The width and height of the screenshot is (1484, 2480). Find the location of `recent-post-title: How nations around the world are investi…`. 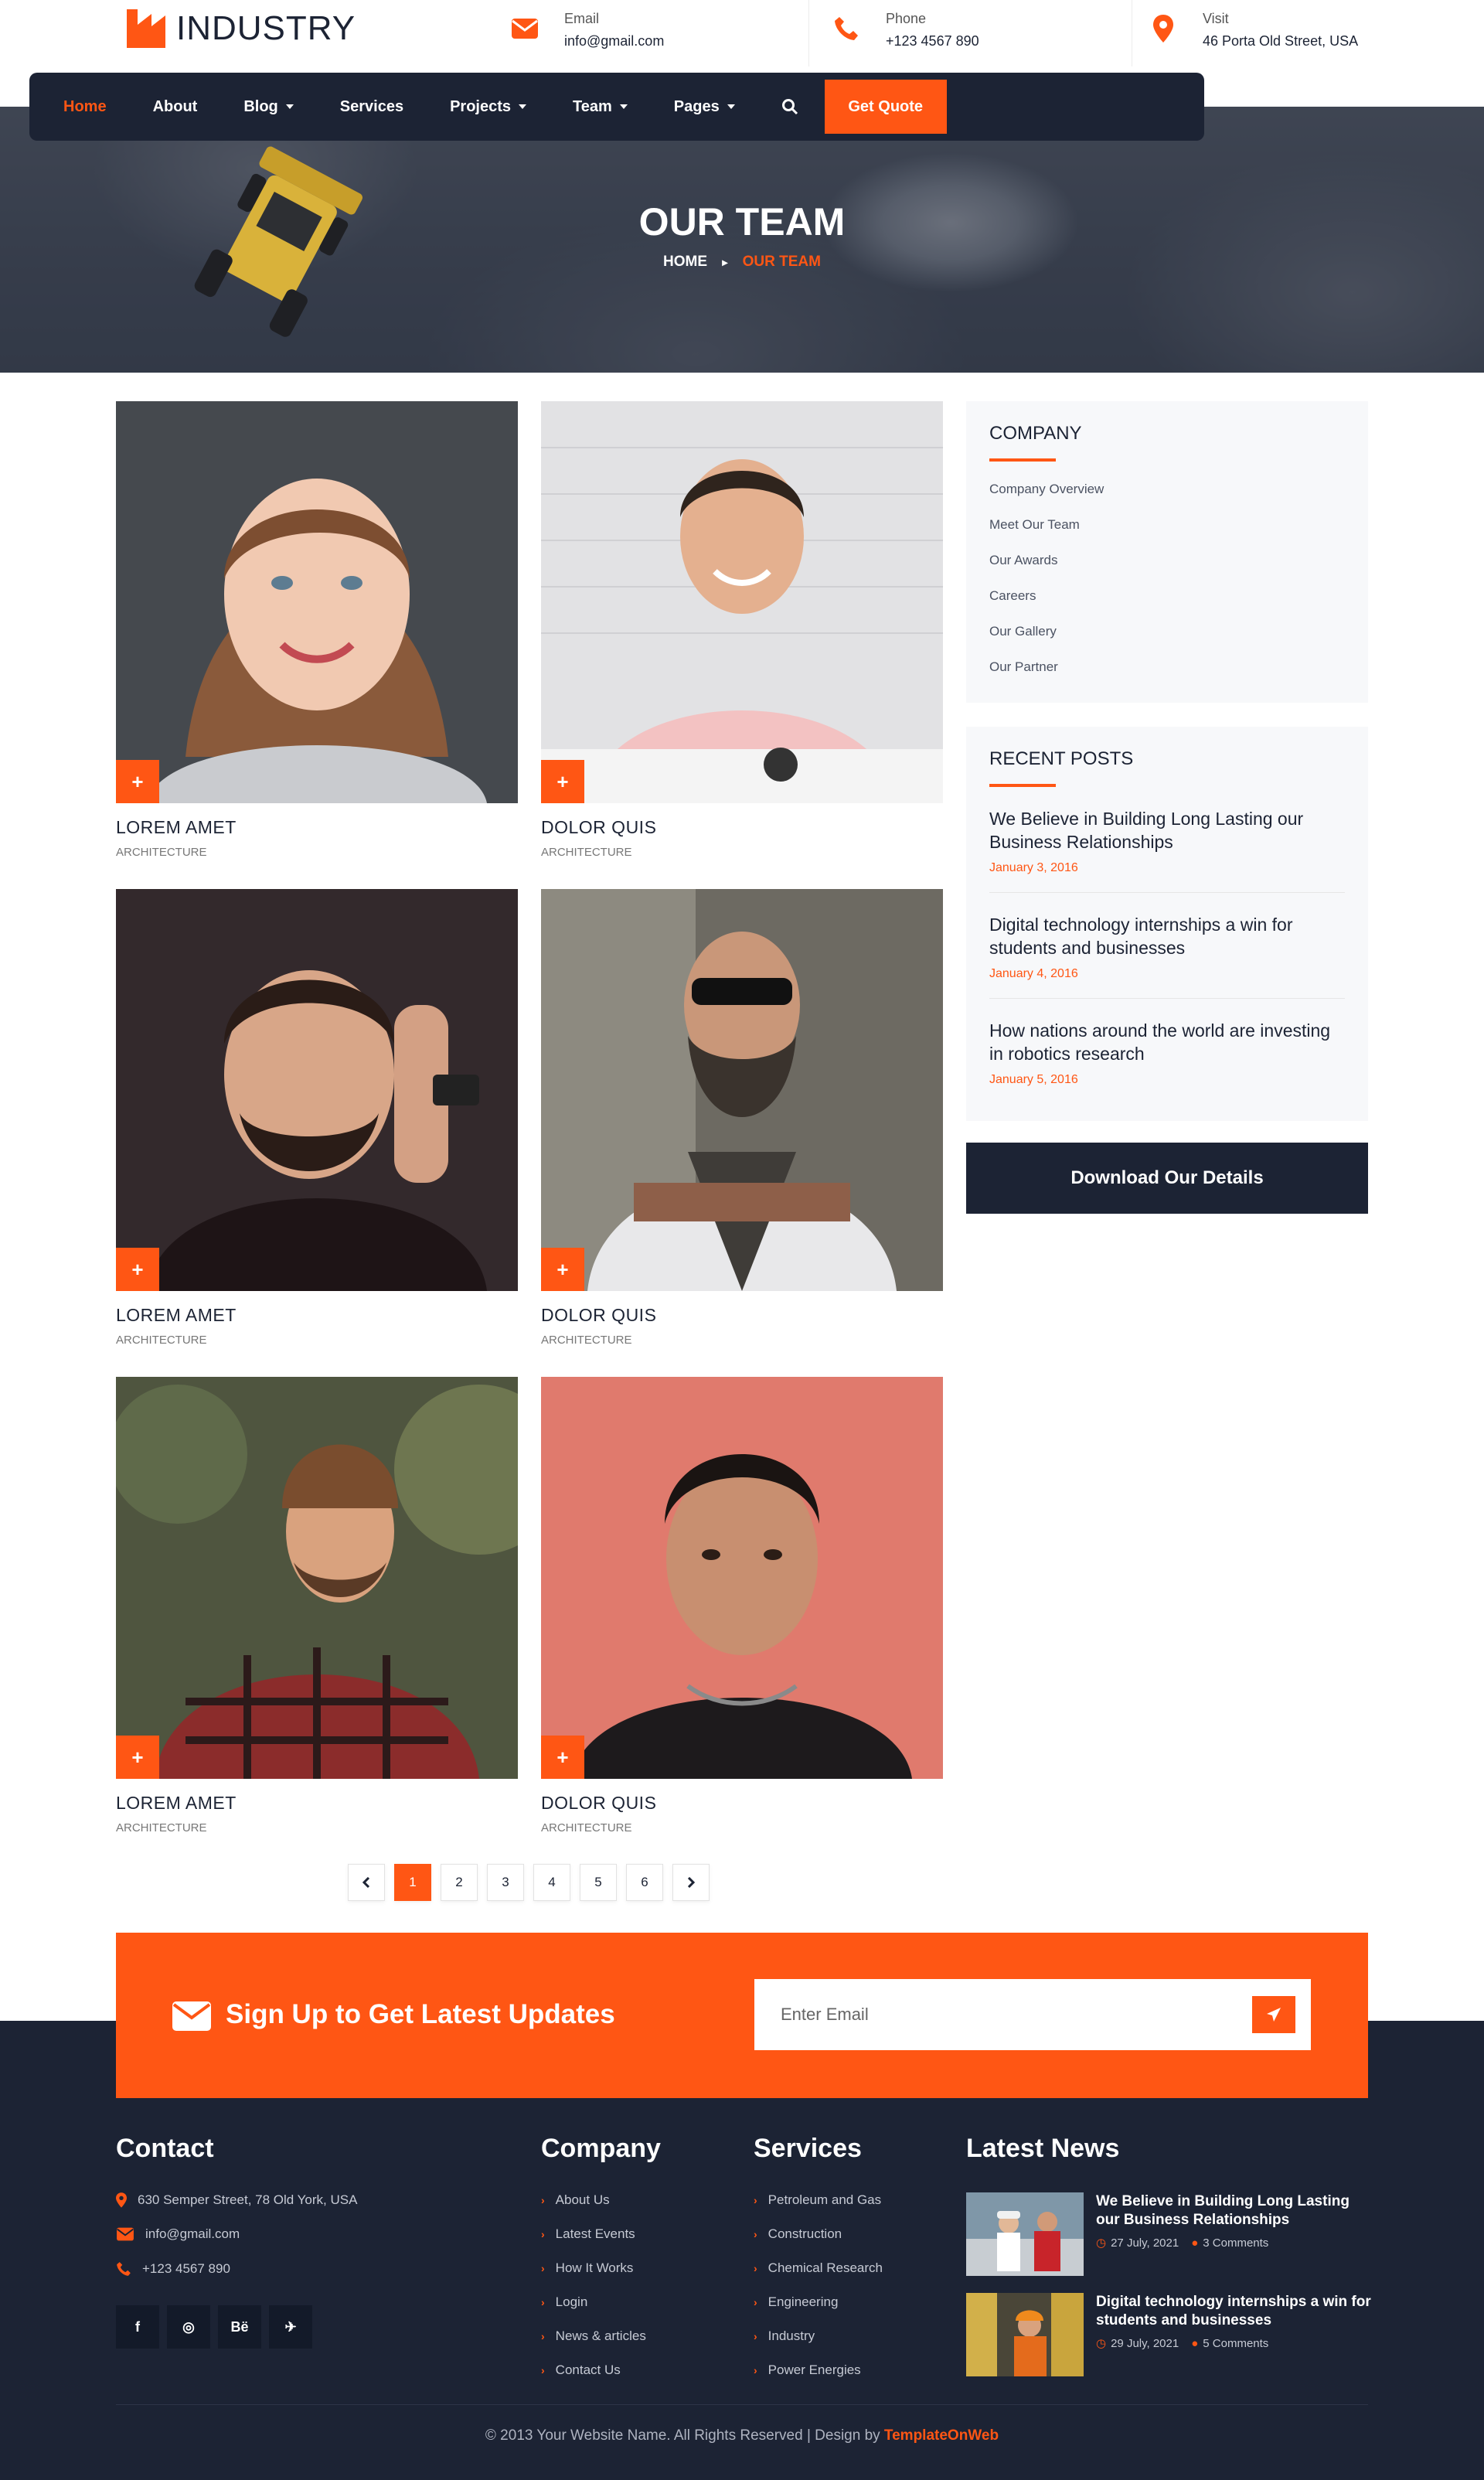

recent-post-title: How nations around the world are investi… is located at coordinates (1167, 1042).